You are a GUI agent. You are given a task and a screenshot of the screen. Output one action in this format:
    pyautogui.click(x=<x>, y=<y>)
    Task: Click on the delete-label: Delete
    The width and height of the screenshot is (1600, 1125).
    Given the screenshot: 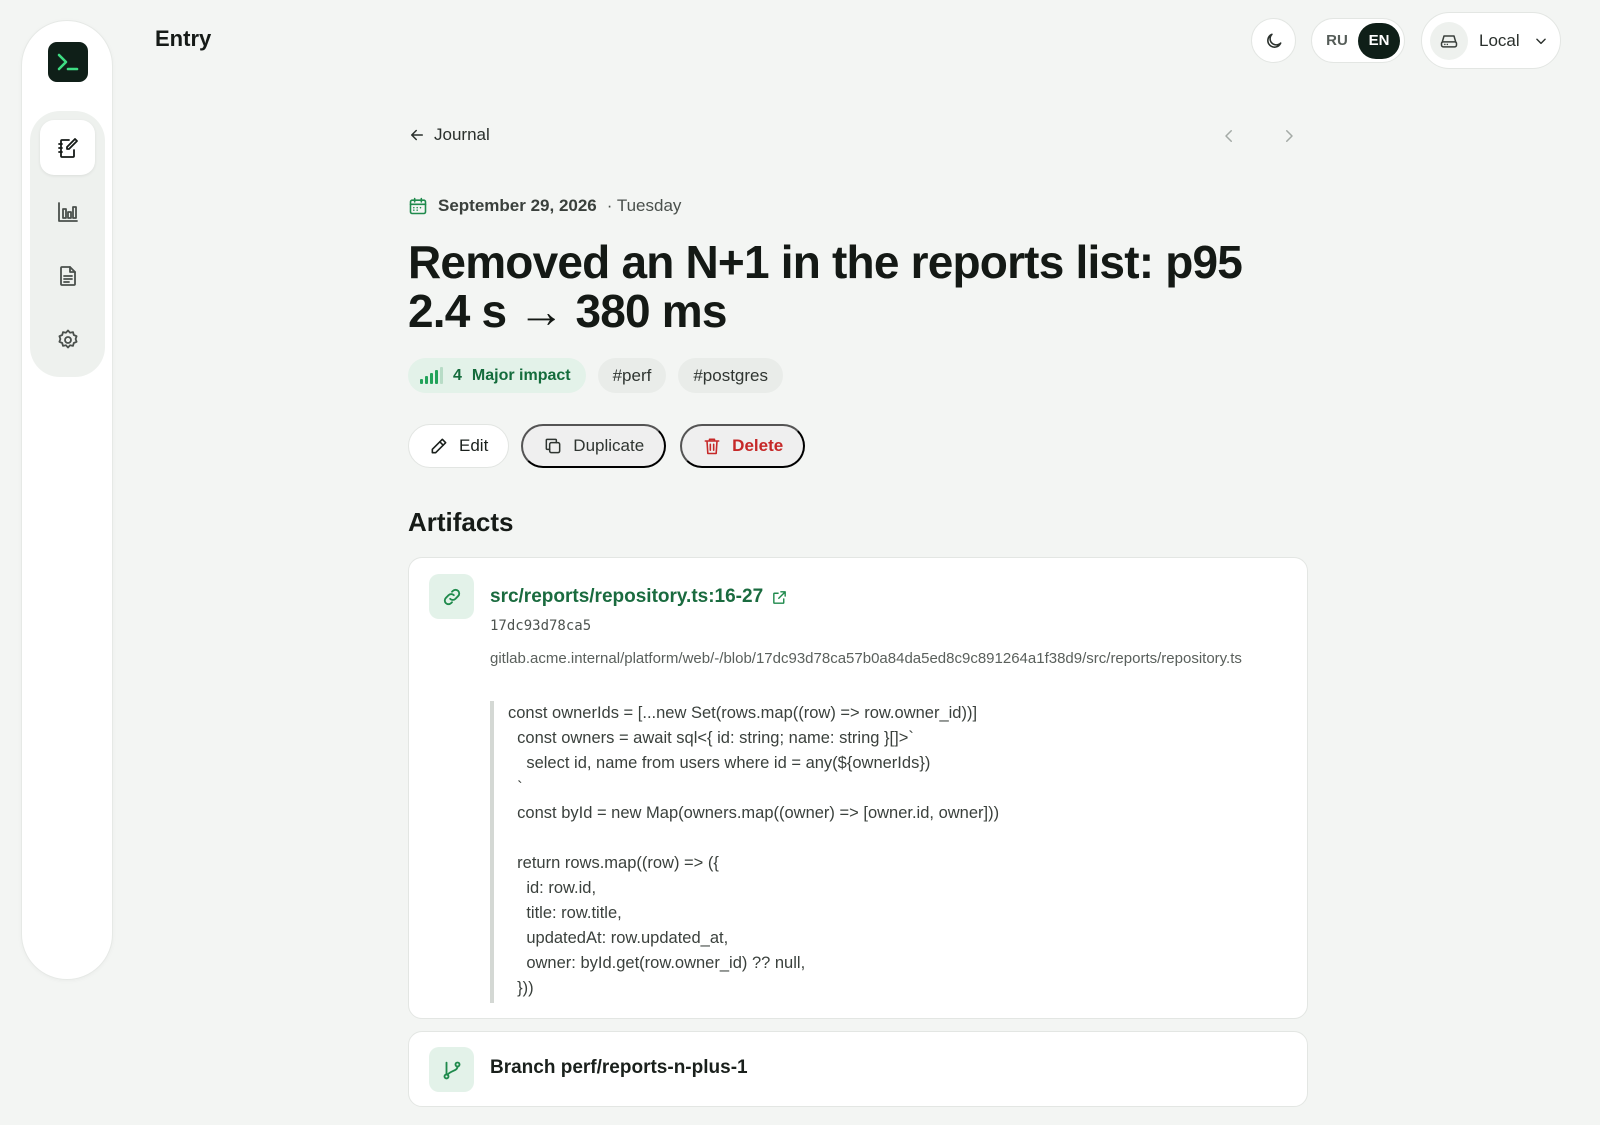 What is the action you would take?
    pyautogui.click(x=758, y=445)
    